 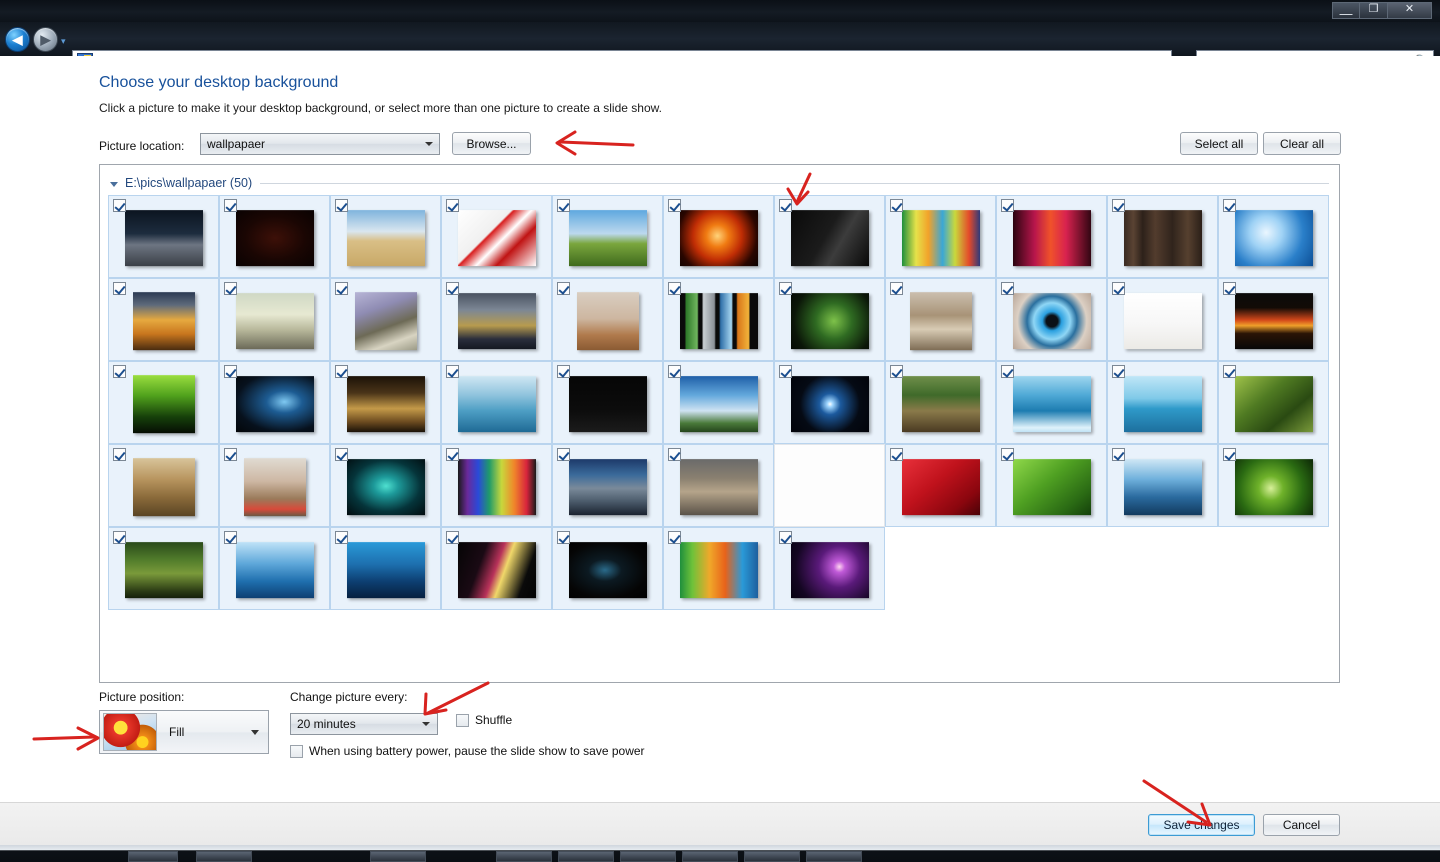 What do you see at coordinates (484, 720) in the screenshot?
I see `shuffle-option: Shuffle` at bounding box center [484, 720].